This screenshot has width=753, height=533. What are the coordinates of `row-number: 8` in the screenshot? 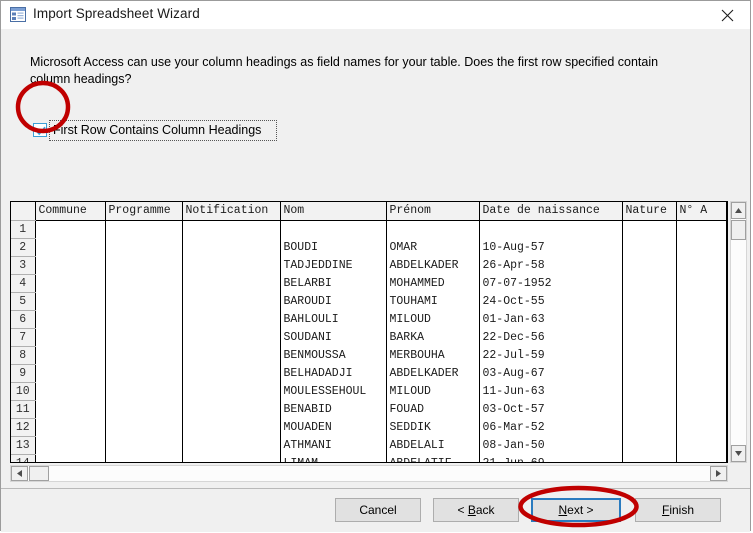 It's located at (23, 355).